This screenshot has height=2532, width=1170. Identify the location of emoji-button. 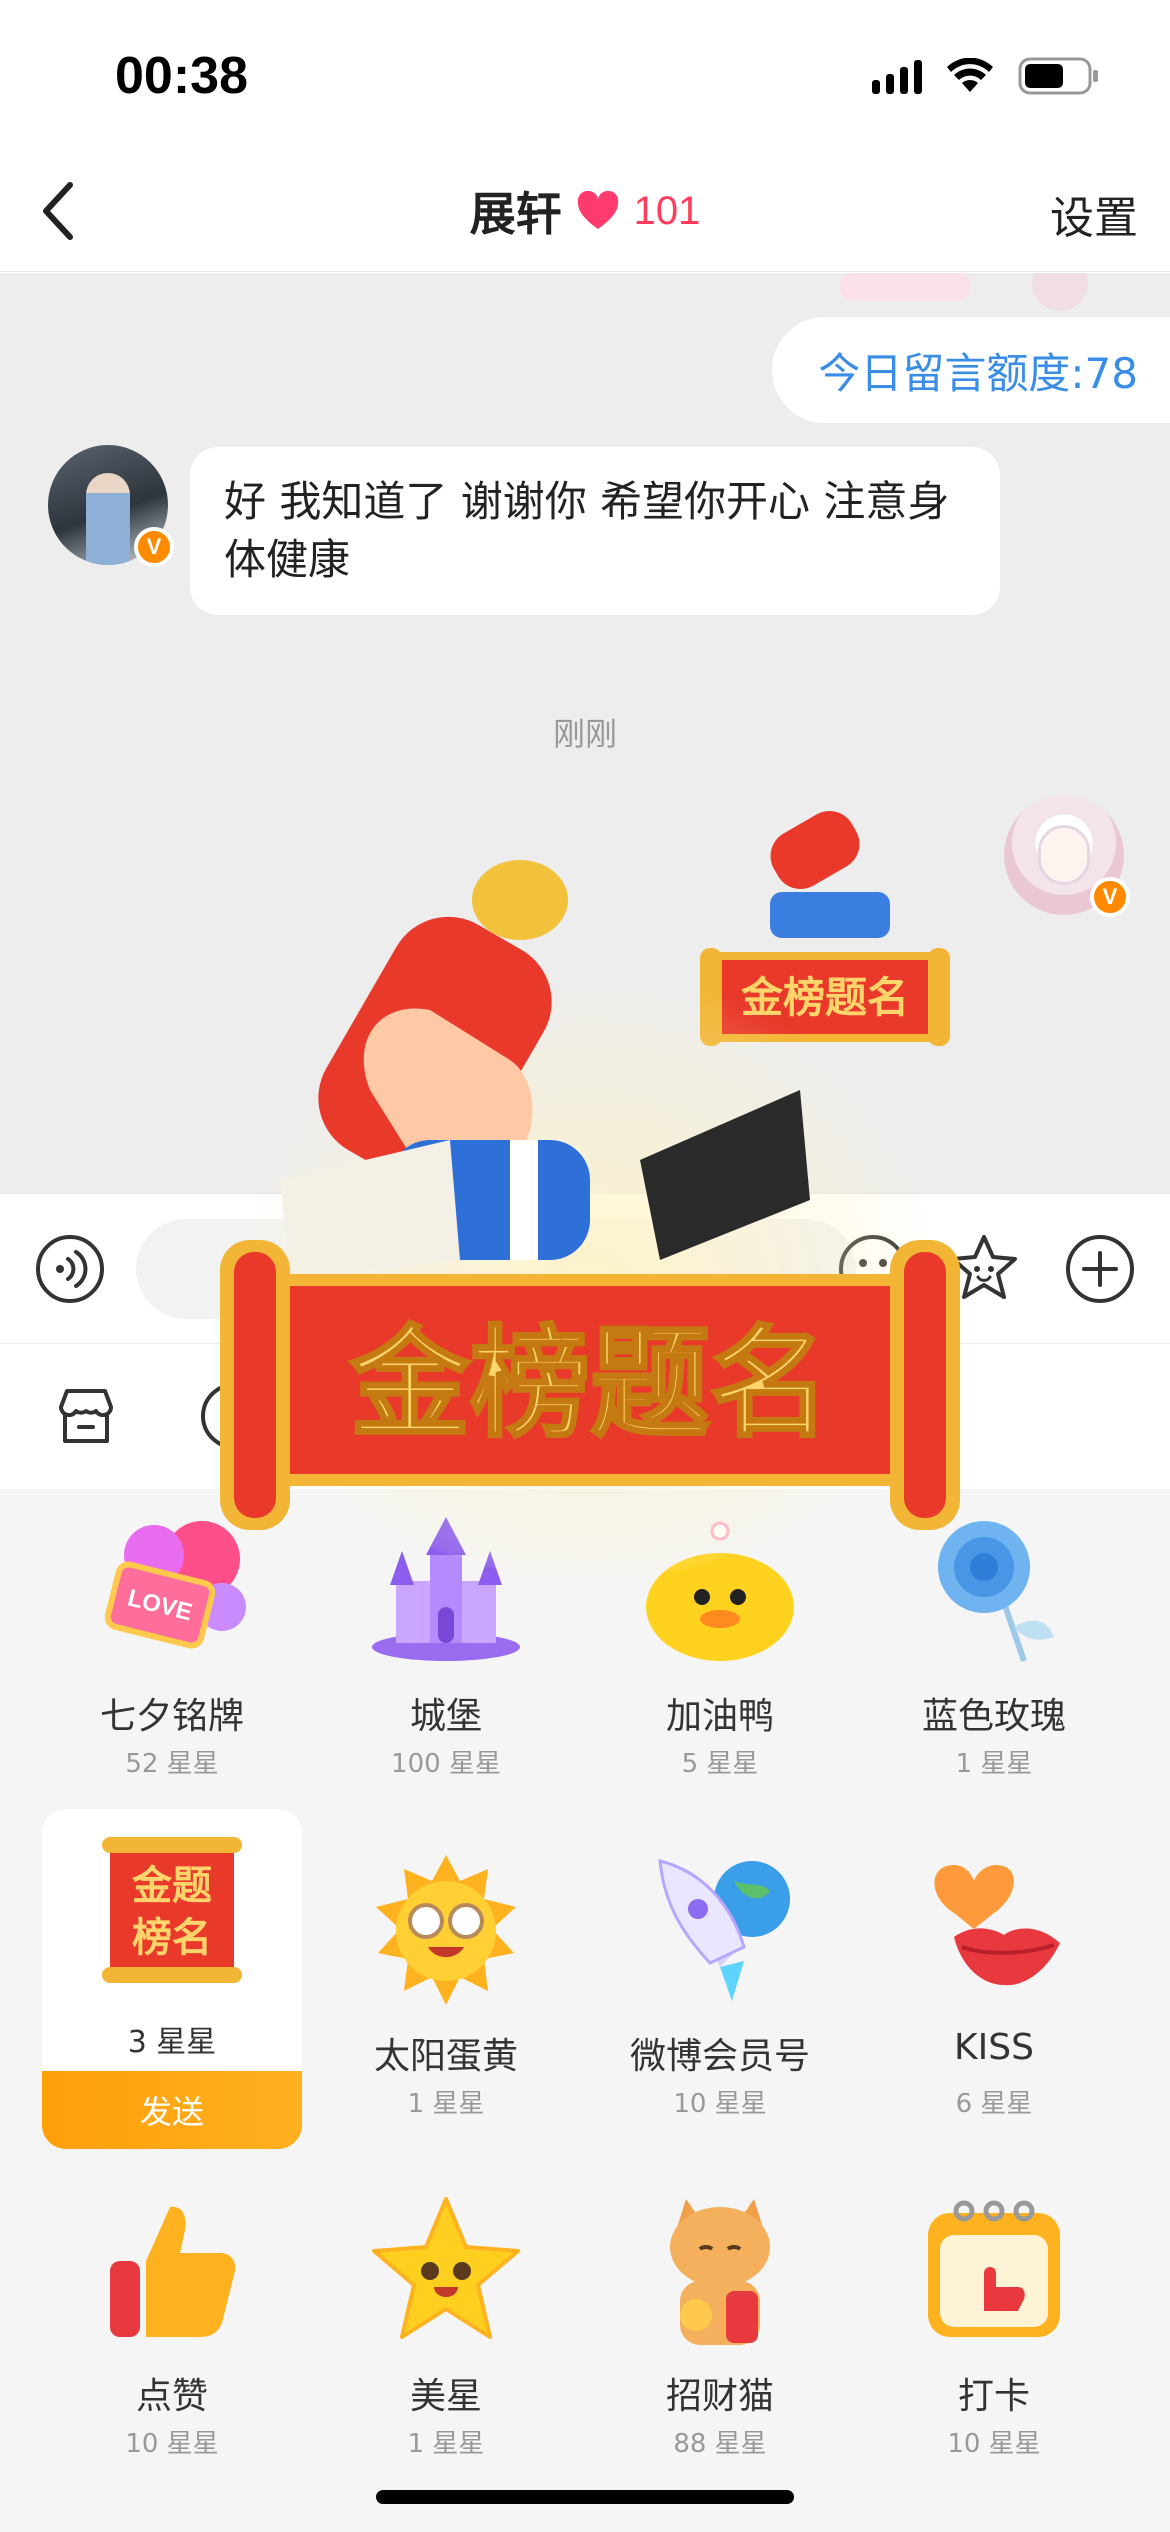
(873, 1269).